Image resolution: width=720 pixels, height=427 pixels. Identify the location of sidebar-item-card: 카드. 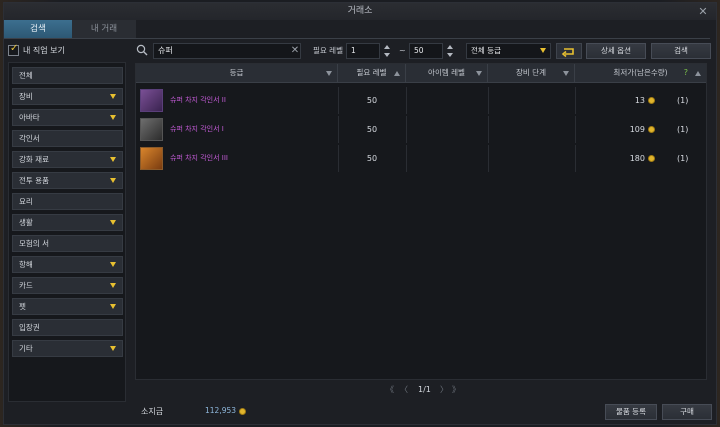
(67, 285).